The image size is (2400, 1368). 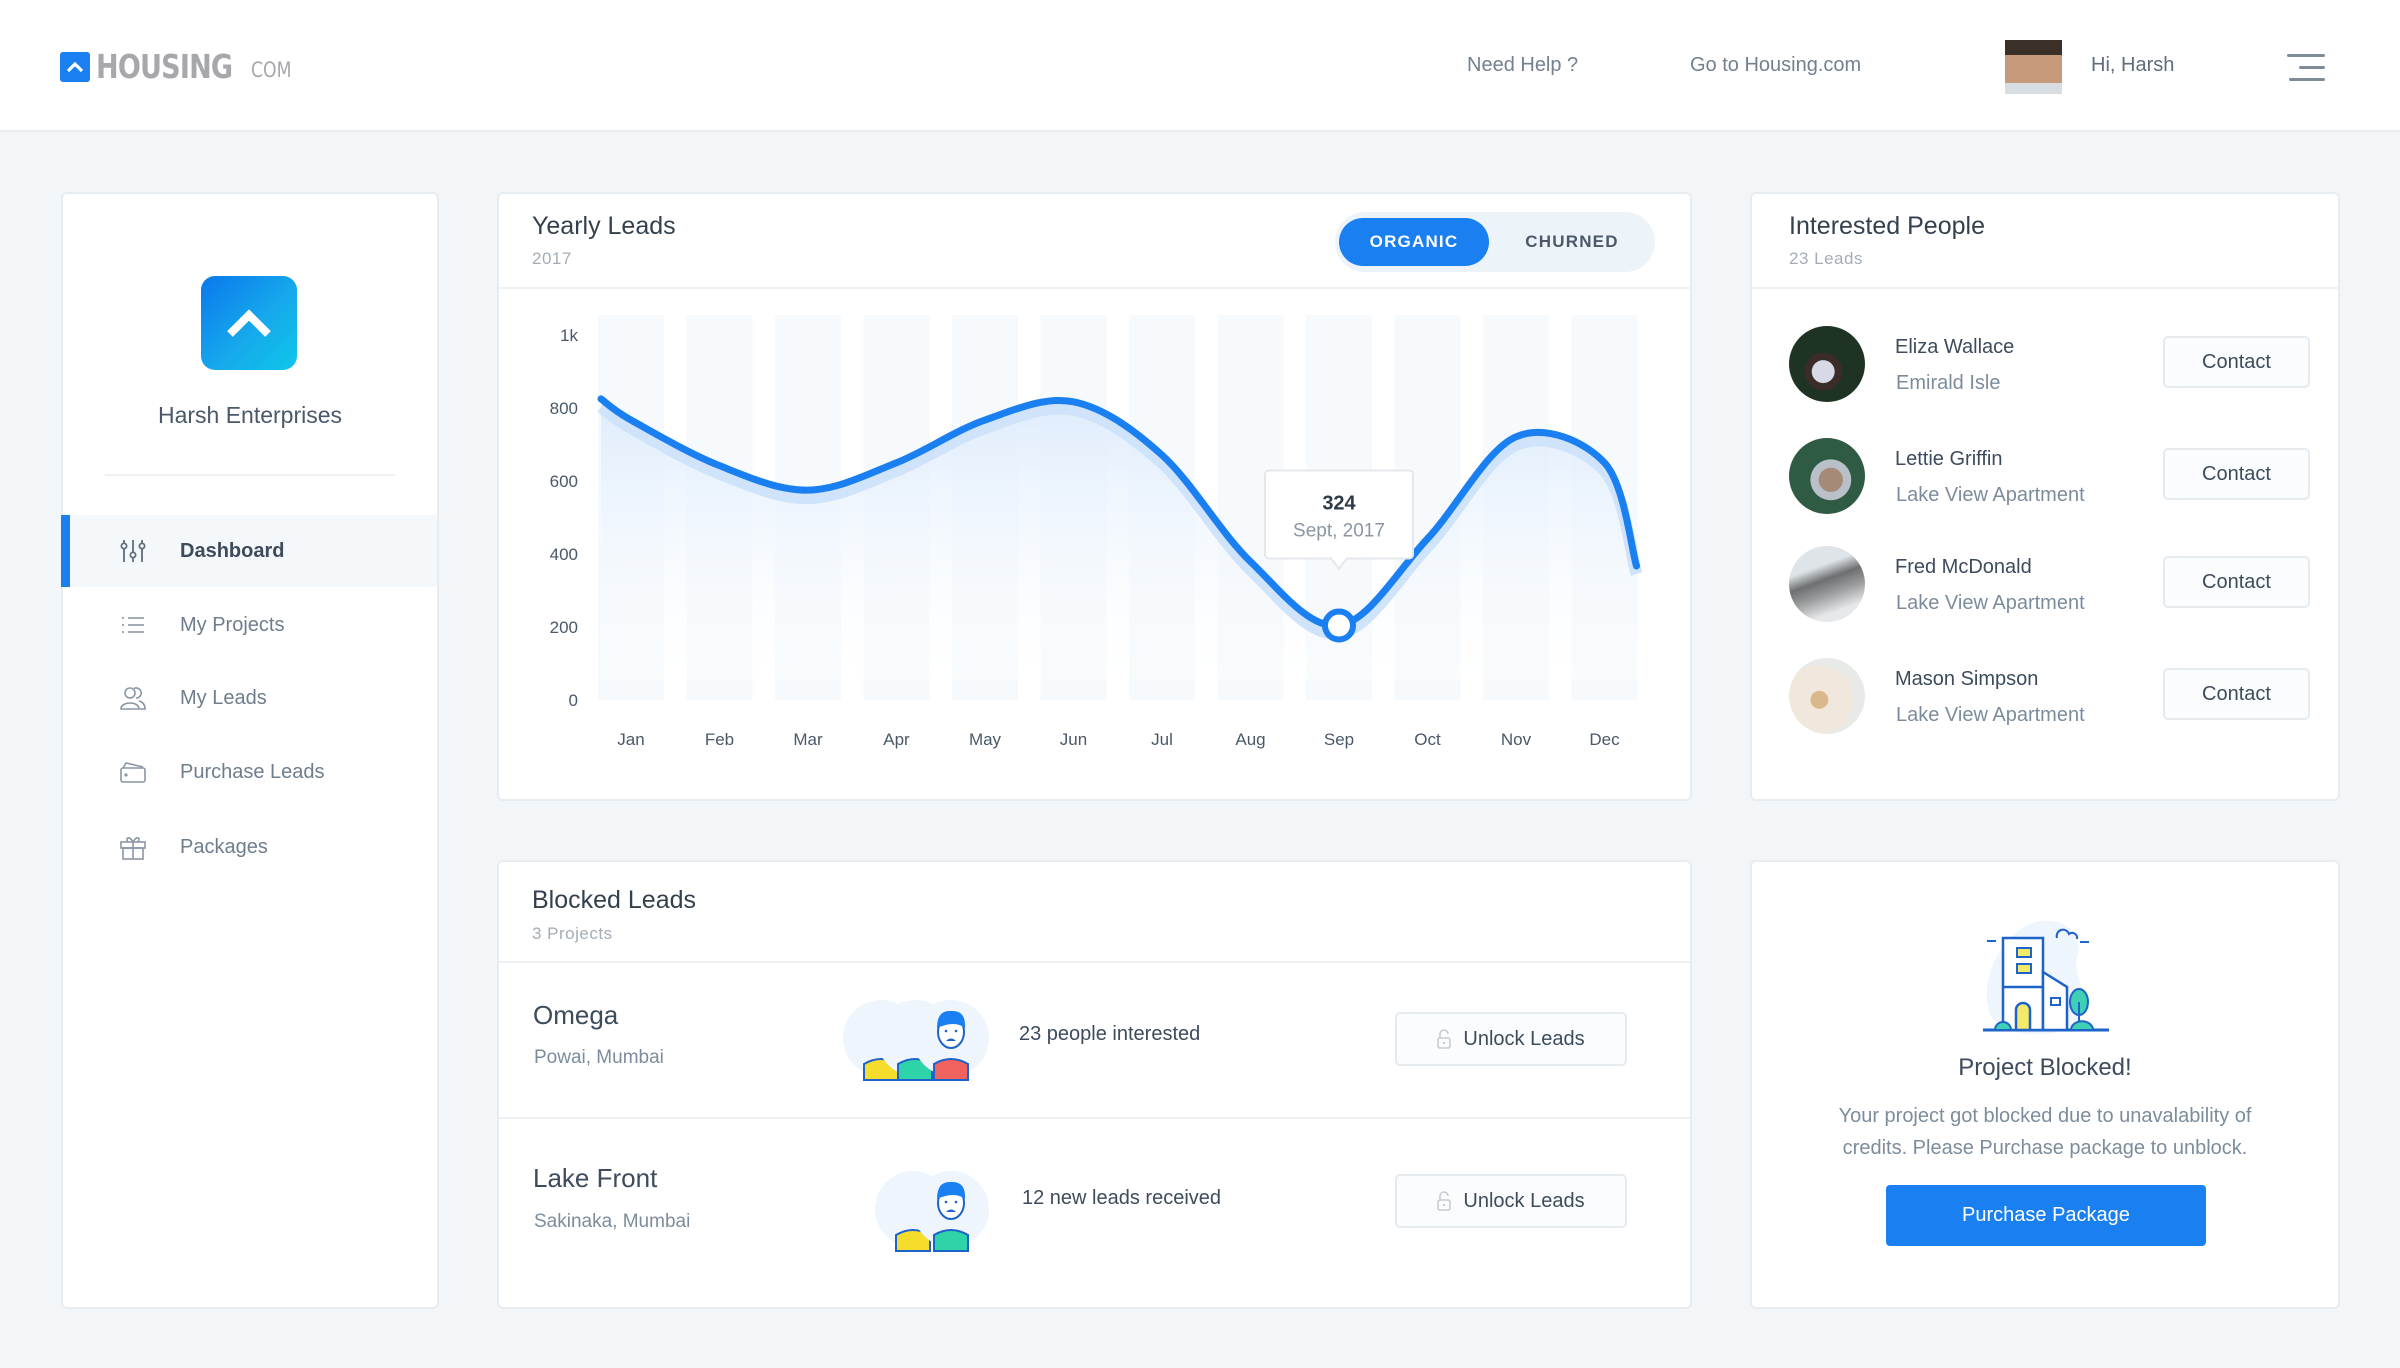 I want to click on x-tick-label: Jan, so click(x=630, y=739).